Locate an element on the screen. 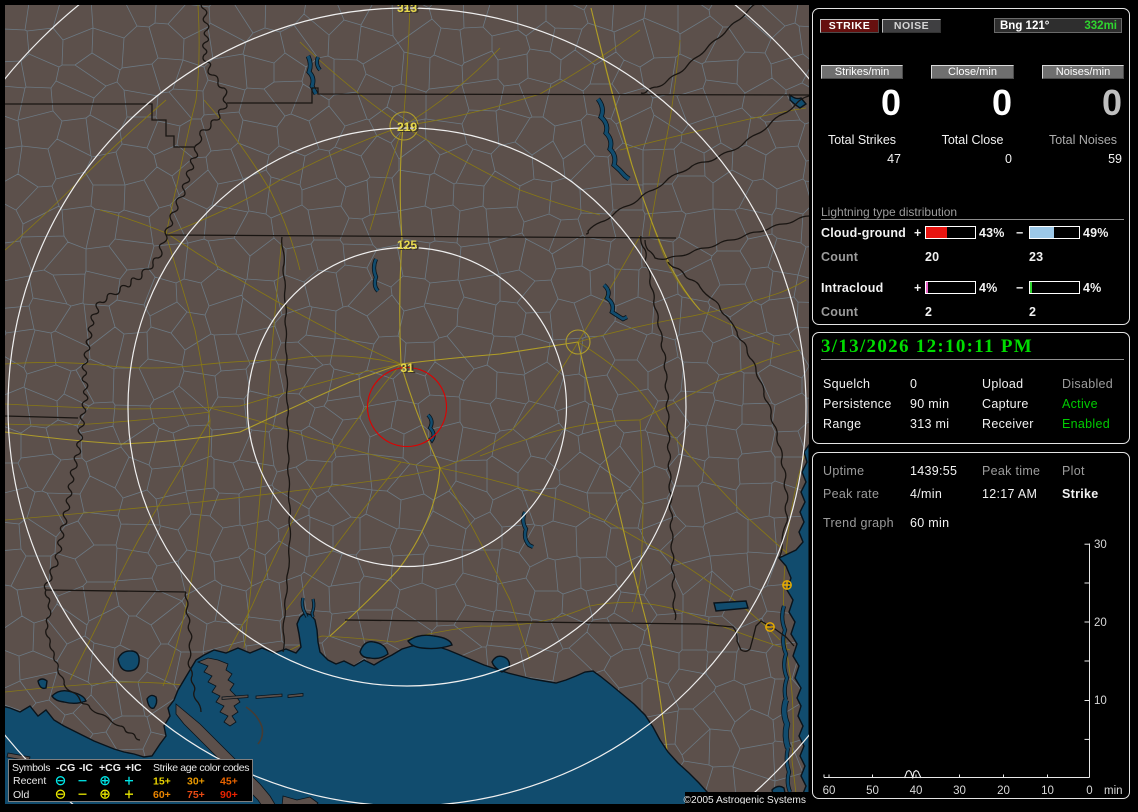 Image resolution: width=1138 pixels, height=812 pixels. svg-text: +CG is located at coordinates (110, 768).